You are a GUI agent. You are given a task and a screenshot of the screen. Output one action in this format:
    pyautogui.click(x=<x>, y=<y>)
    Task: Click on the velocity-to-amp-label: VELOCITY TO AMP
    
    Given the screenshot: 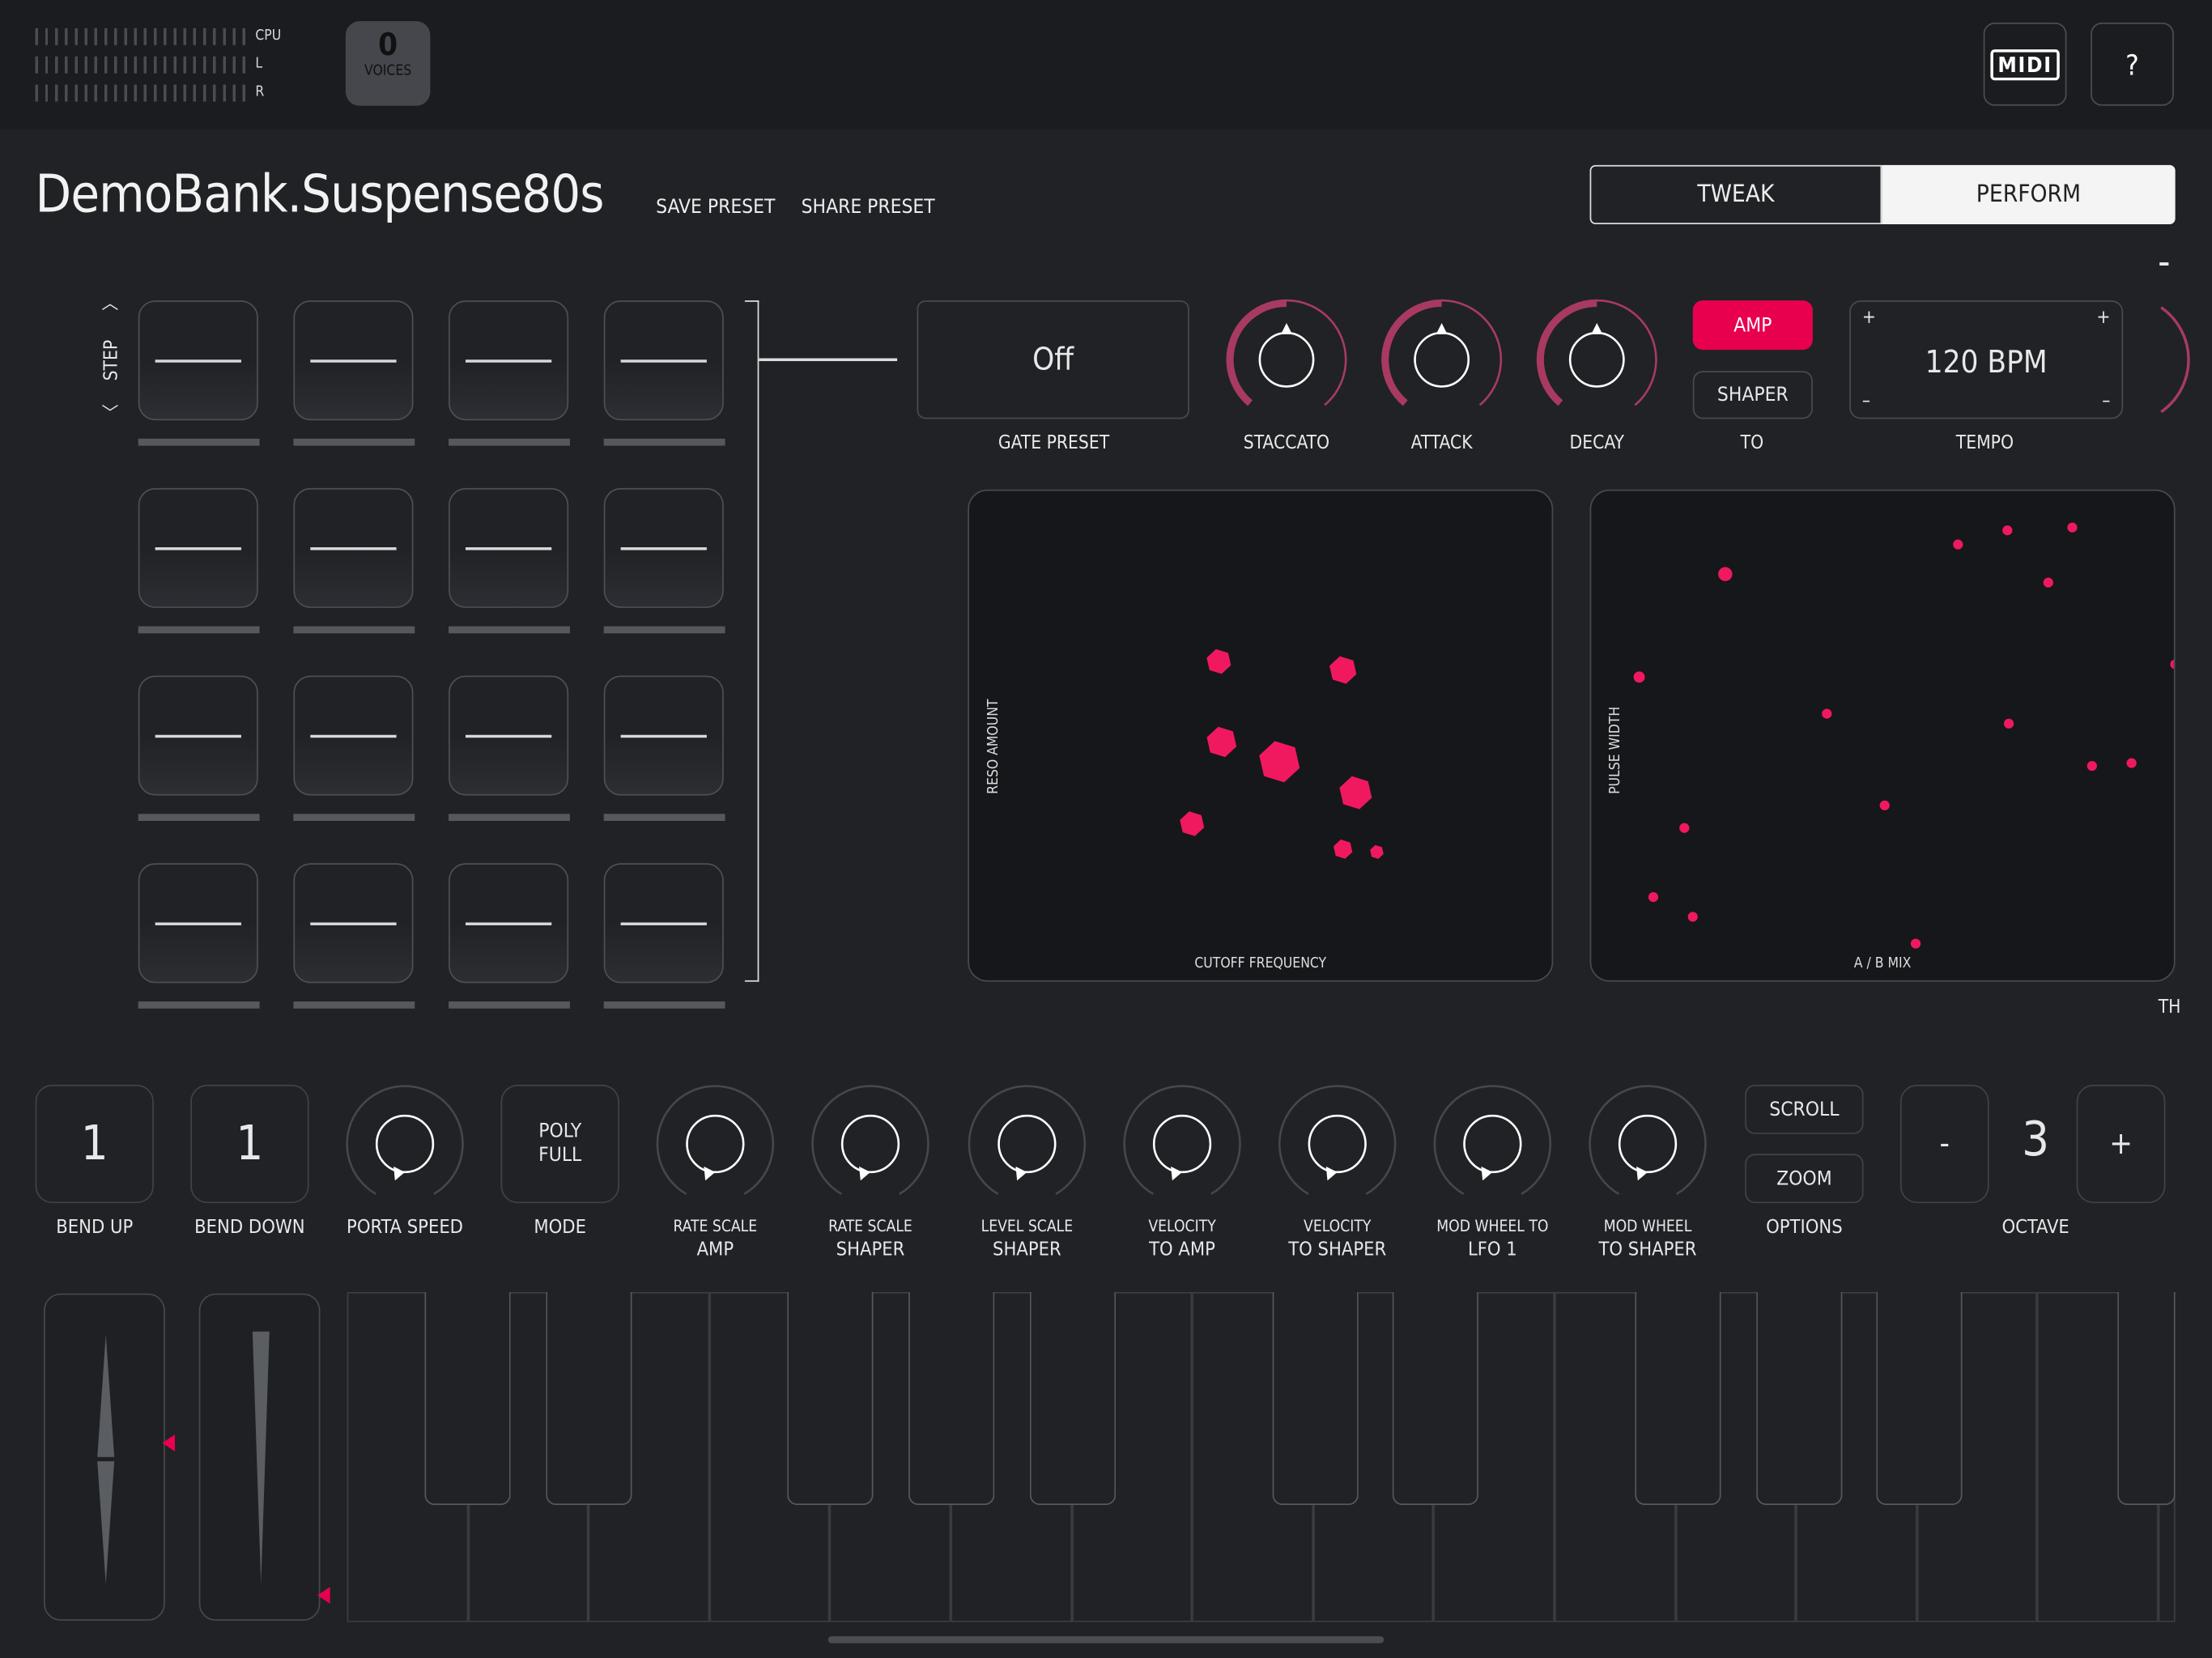 What is the action you would take?
    pyautogui.click(x=1182, y=1238)
    